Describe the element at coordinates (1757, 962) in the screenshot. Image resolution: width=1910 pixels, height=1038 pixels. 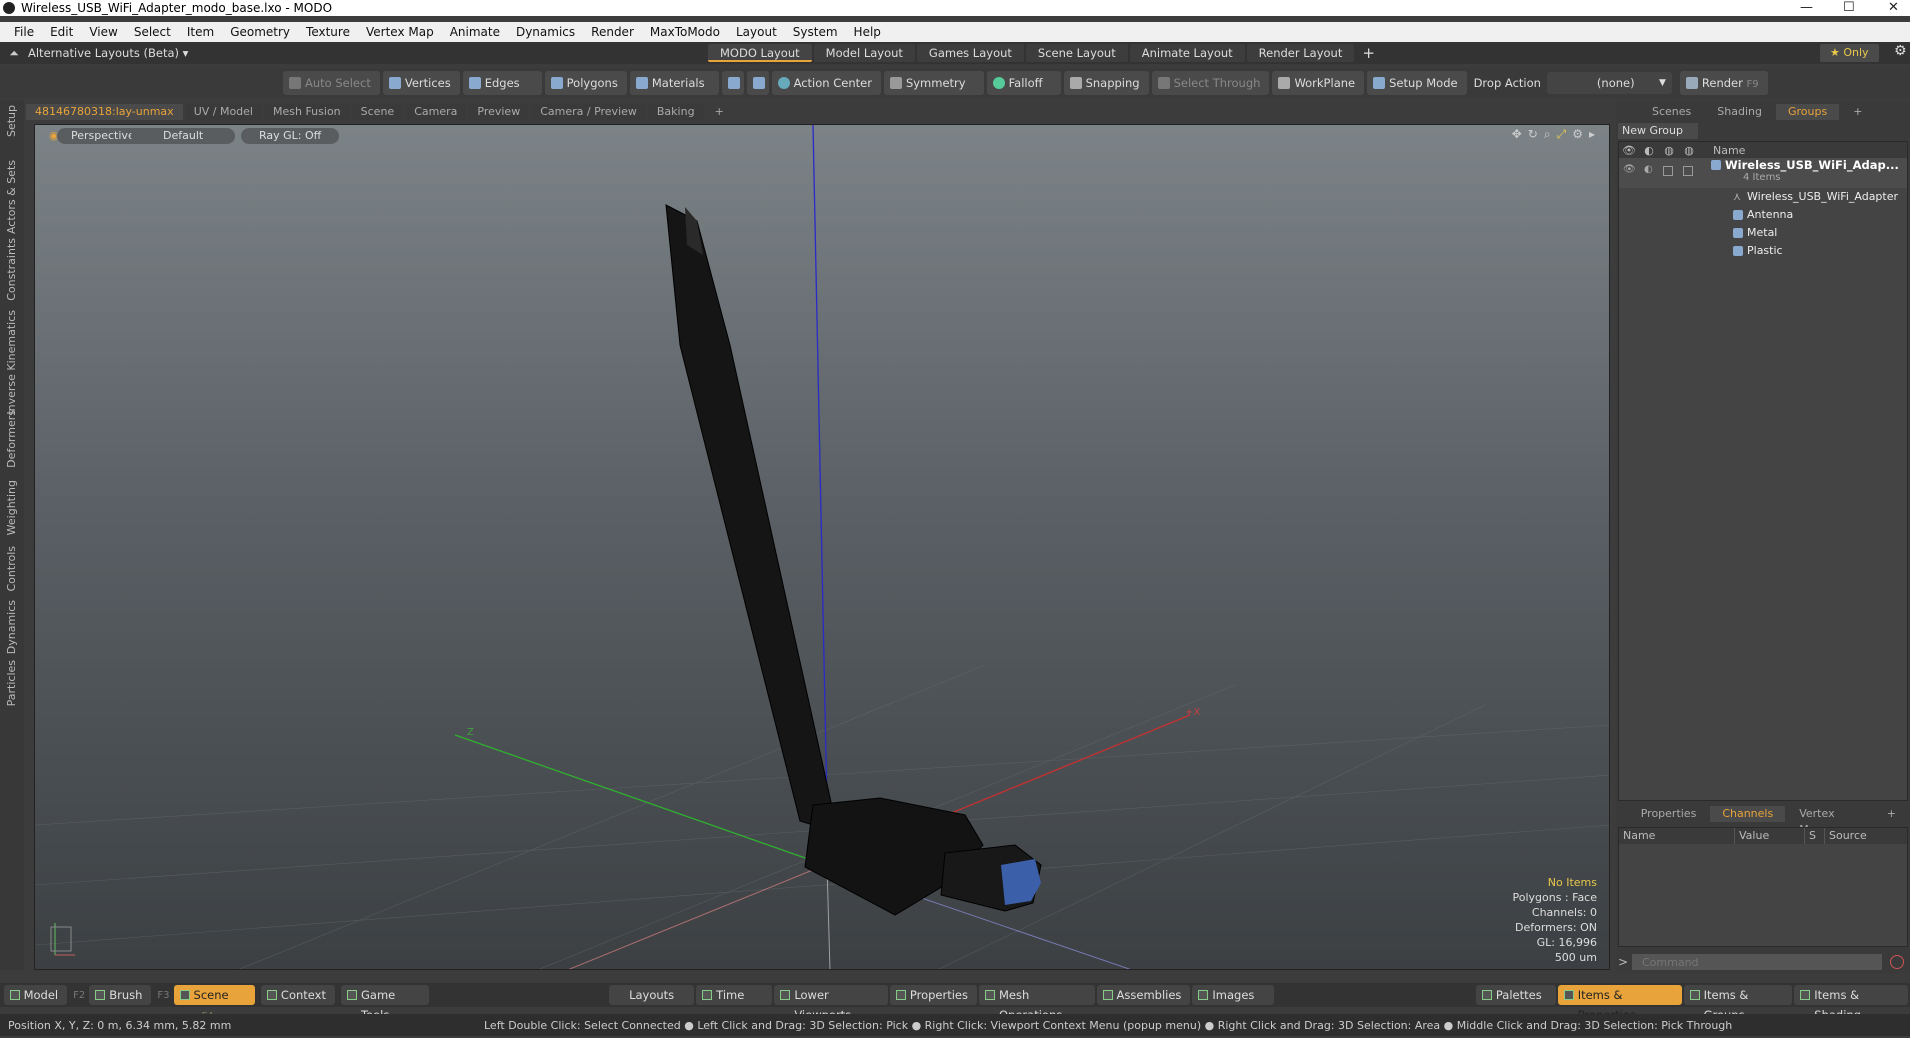
I see `command-input` at that location.